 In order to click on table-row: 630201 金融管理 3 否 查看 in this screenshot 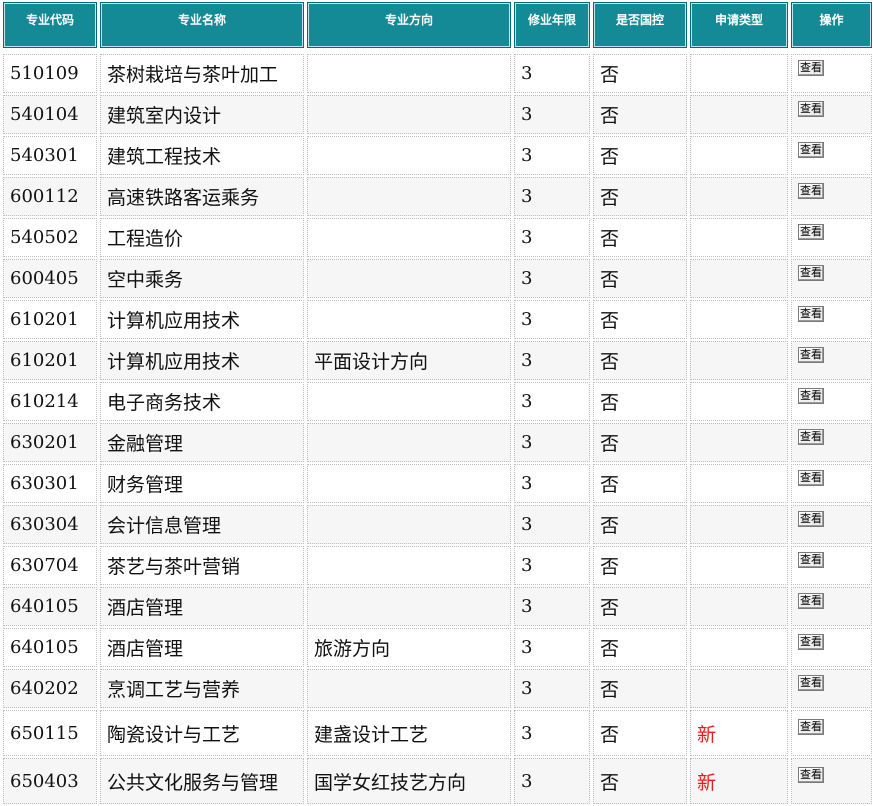, I will do `click(437, 442)`.